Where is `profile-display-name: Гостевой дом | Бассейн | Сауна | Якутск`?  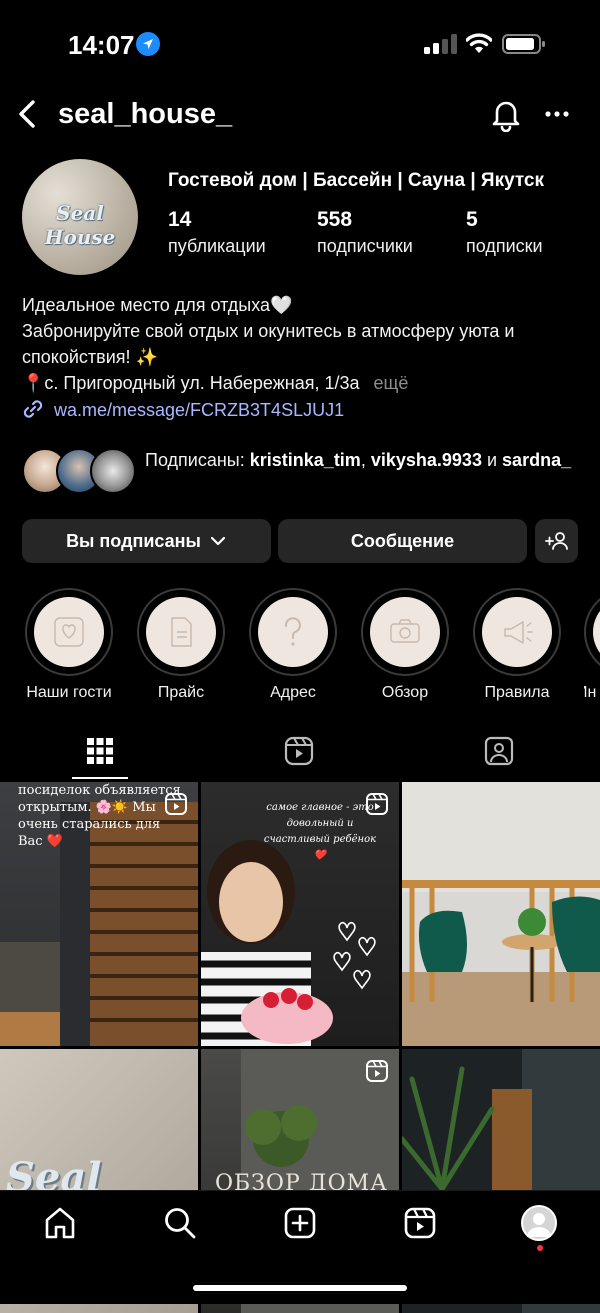
profile-display-name: Гостевой дом | Бассейн | Сауна | Якутск is located at coordinates (356, 180).